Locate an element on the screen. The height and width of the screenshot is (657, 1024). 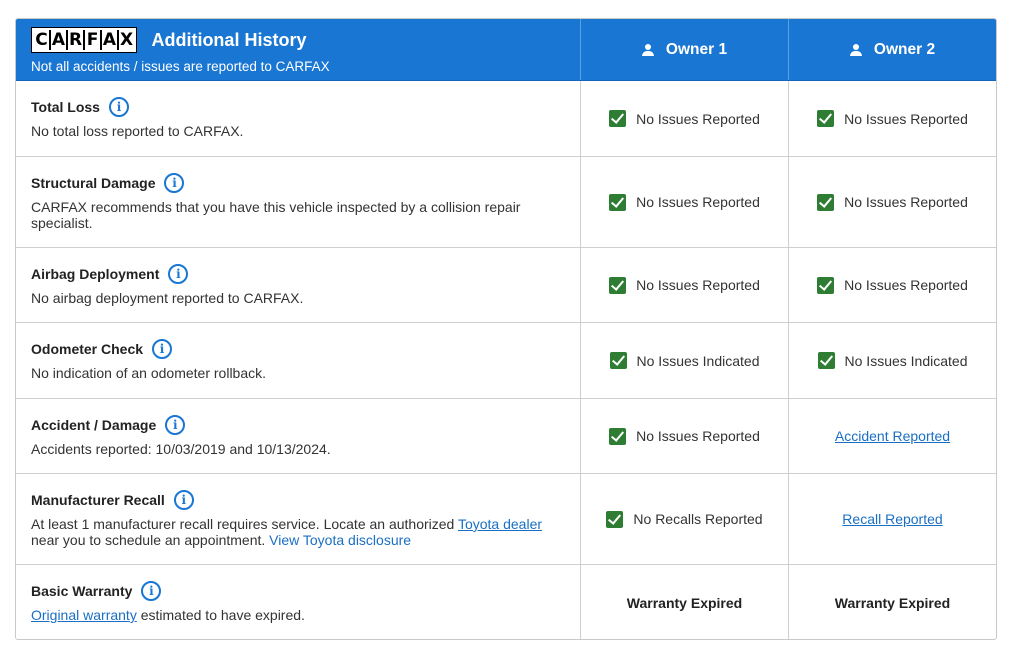
row-title: Total Loss is located at coordinates (65, 107).